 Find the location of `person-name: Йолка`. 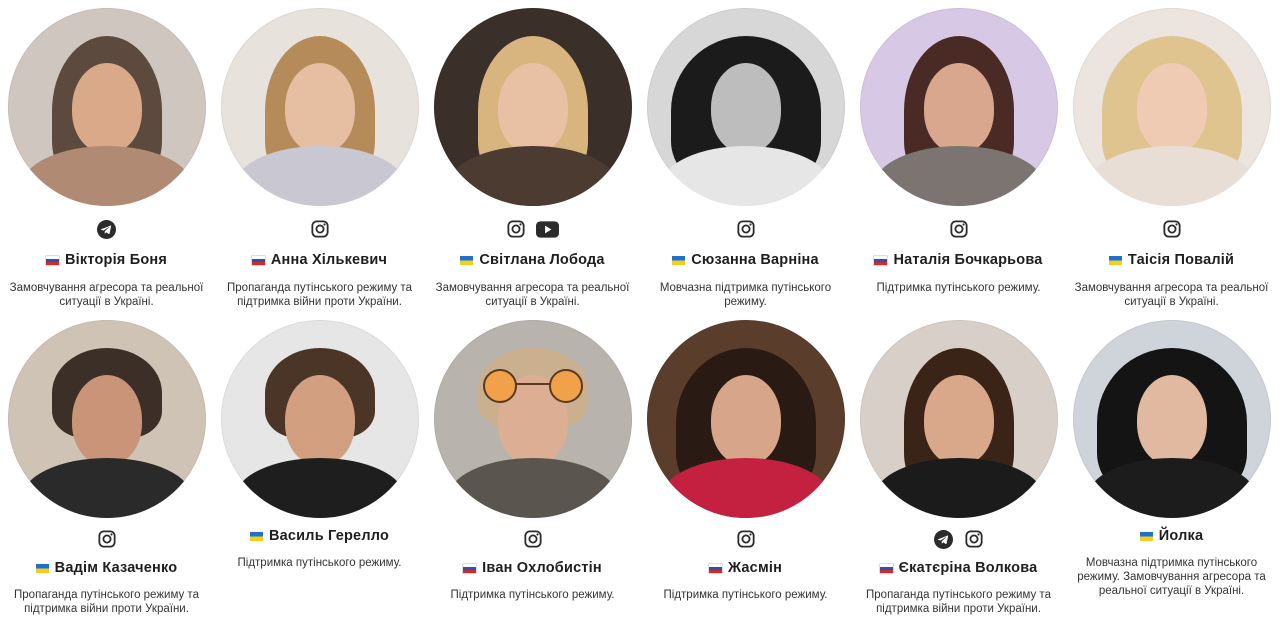

person-name: Йолка is located at coordinates (1181, 536).